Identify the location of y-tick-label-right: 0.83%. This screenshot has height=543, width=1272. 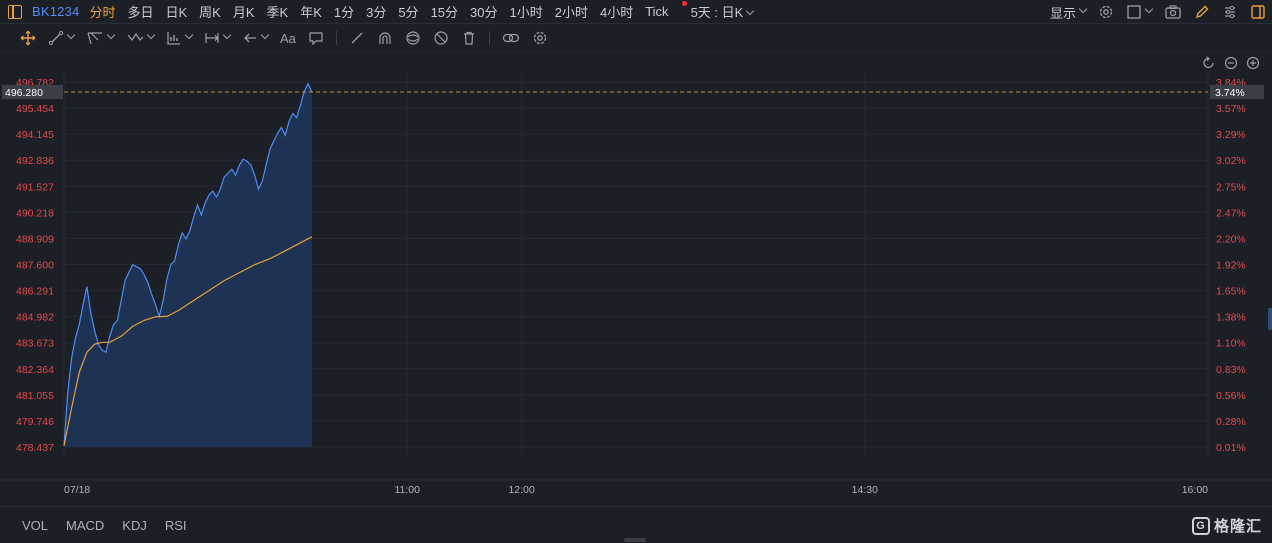
(1231, 370).